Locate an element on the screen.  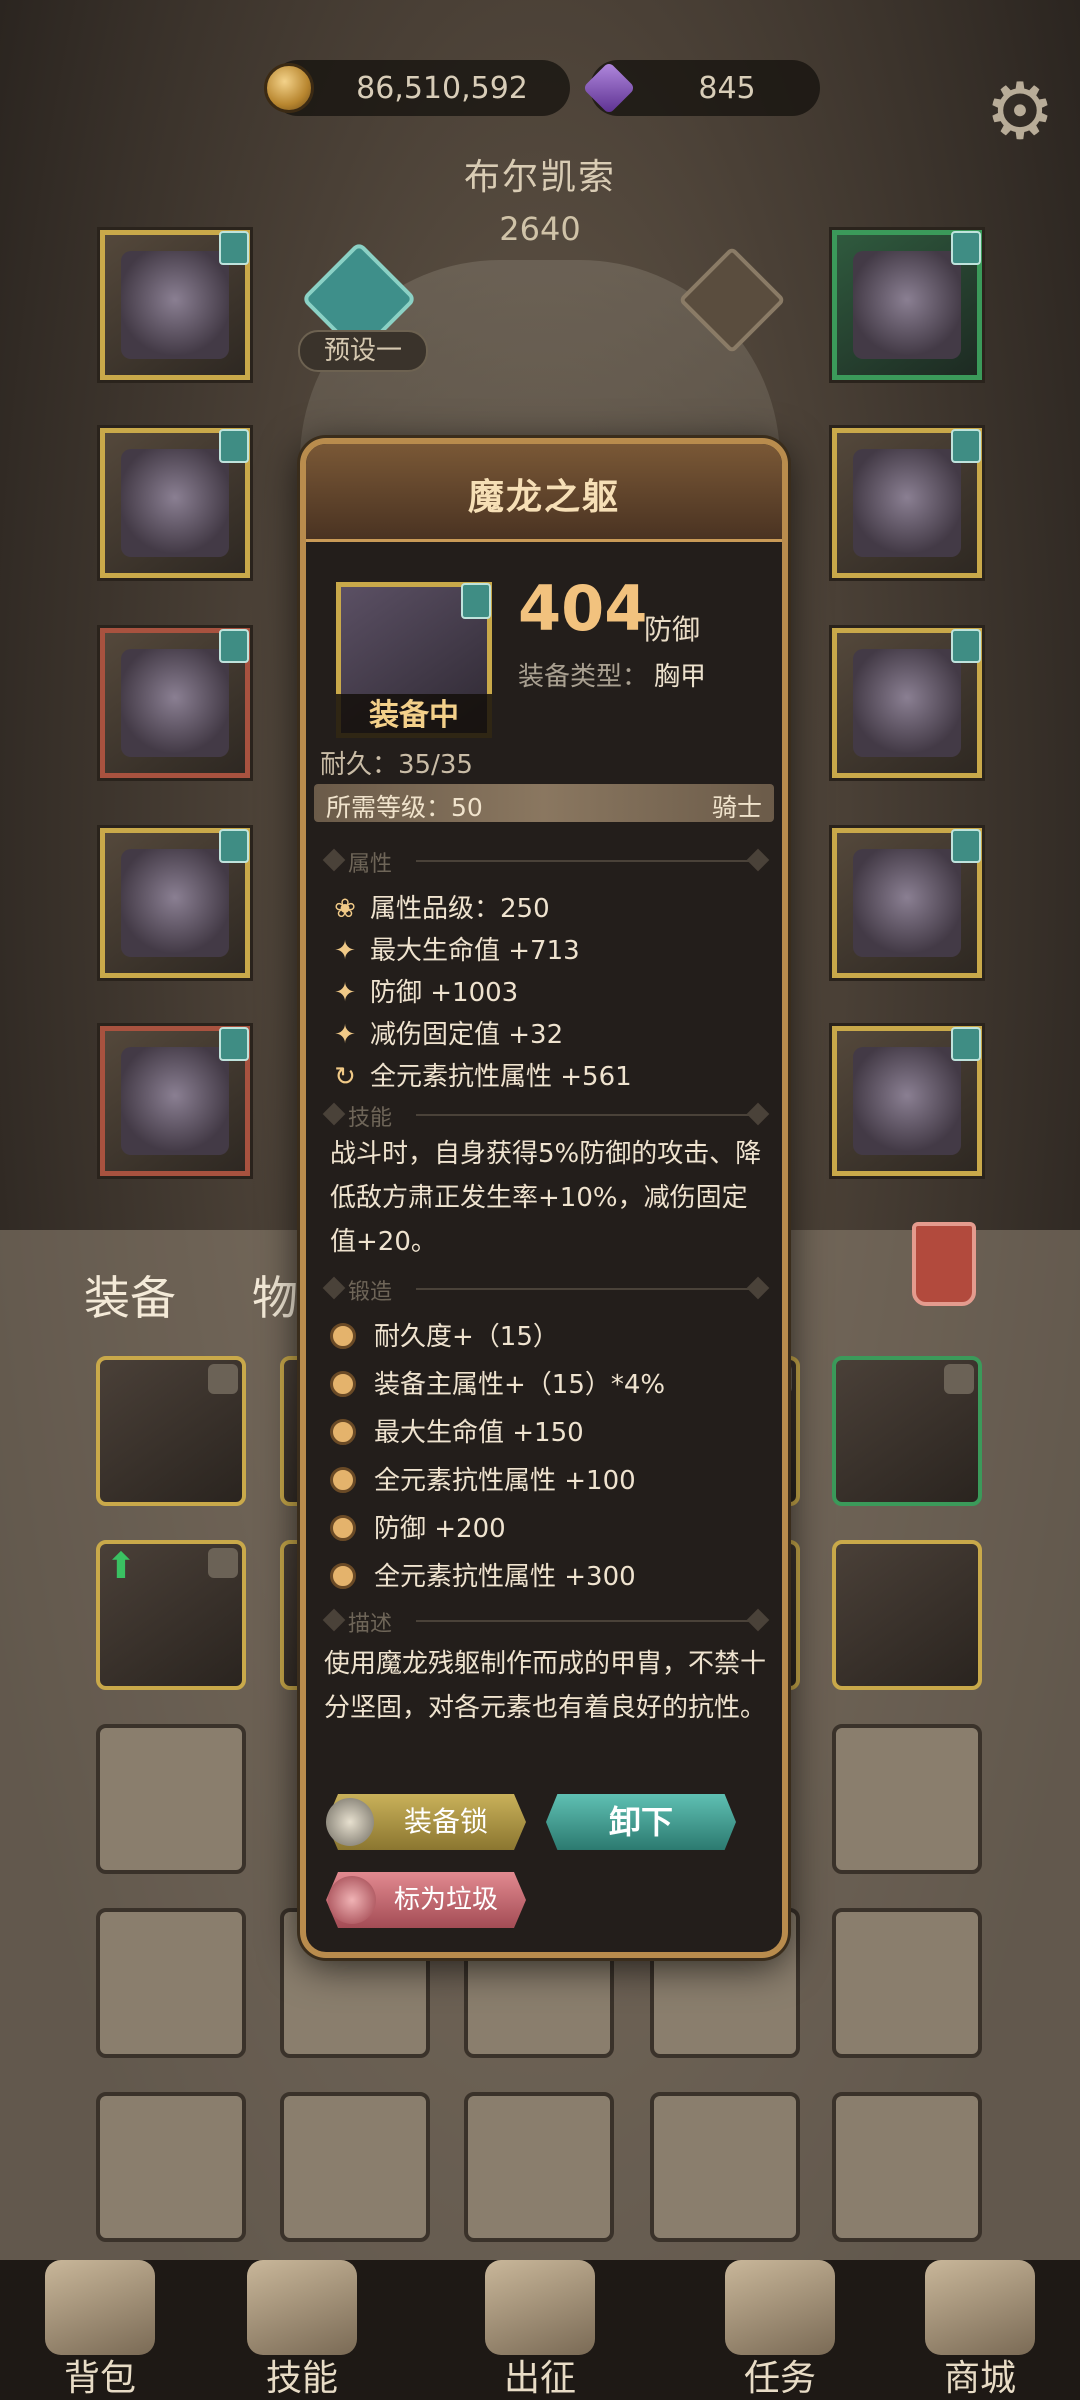
equip-slot-boots is located at coordinates (175, 1101).